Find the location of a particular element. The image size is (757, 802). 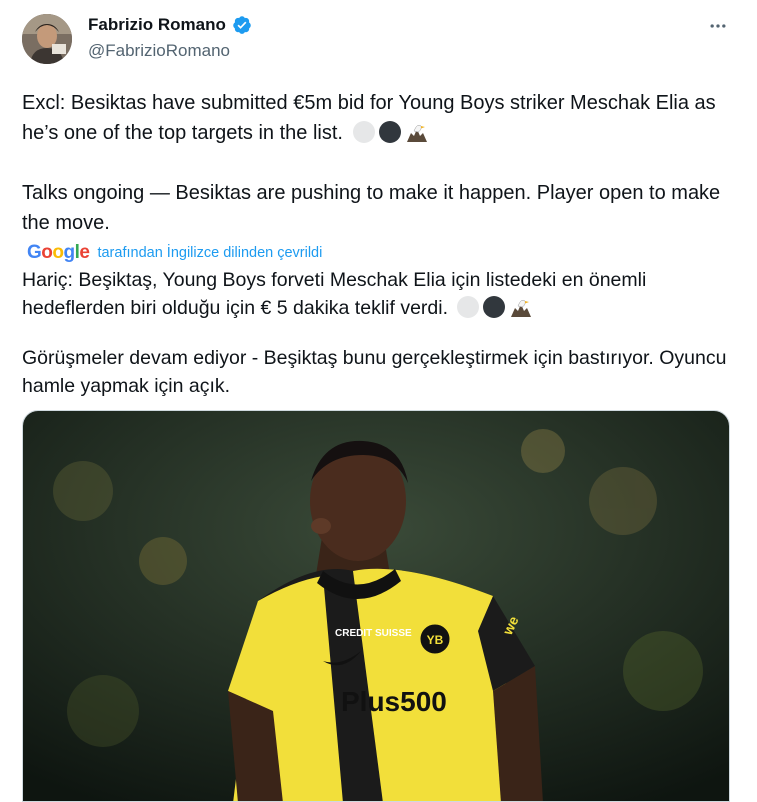

avatar-photo-icon is located at coordinates (47, 39).